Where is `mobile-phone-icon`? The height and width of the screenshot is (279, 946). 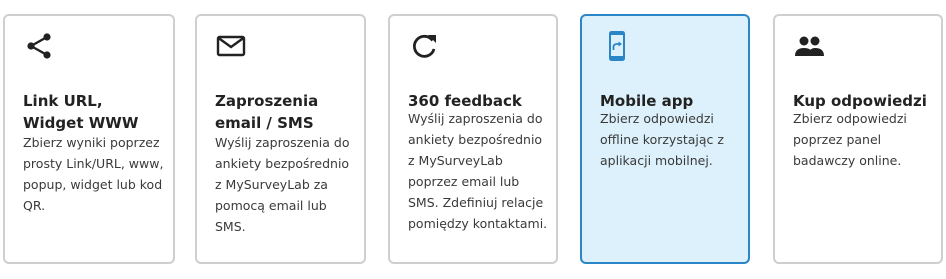
mobile-phone-icon is located at coordinates (616, 46).